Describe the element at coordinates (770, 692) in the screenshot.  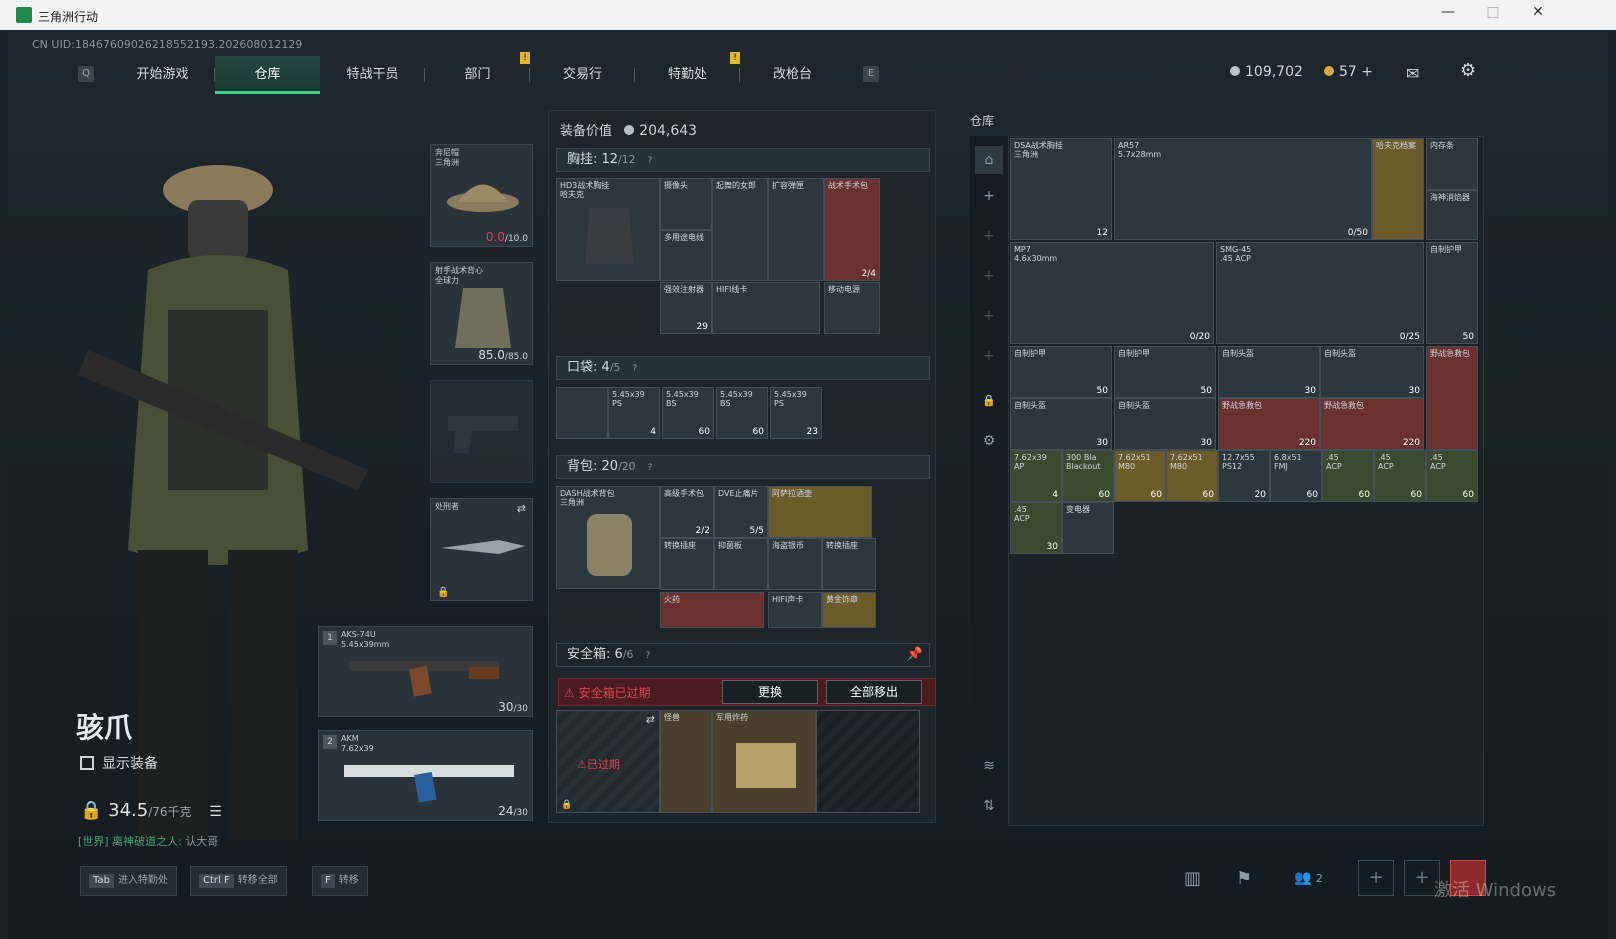
I see `replace-button: 更换` at that location.